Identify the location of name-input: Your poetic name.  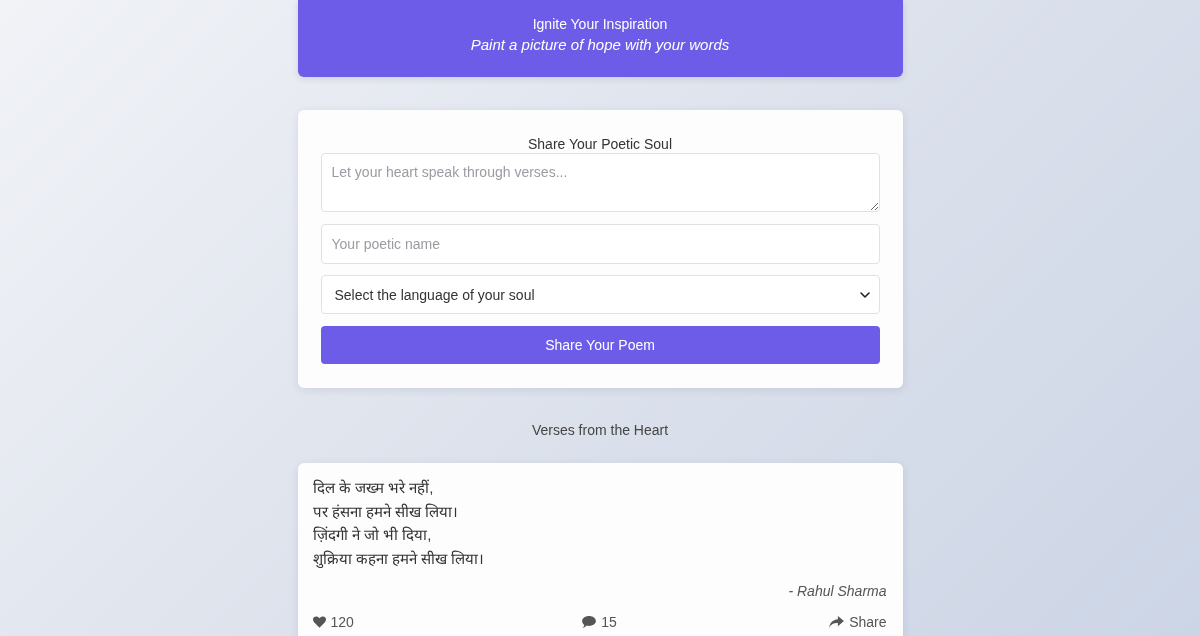
(600, 244).